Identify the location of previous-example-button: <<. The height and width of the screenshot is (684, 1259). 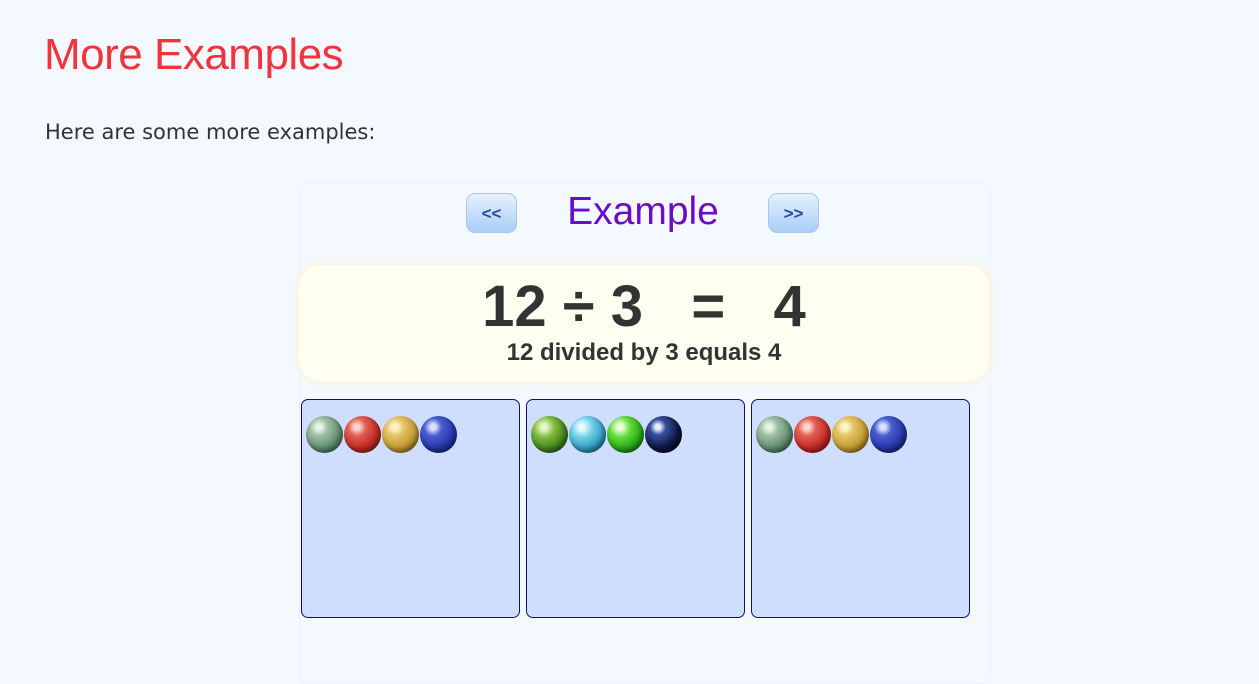
(491, 213).